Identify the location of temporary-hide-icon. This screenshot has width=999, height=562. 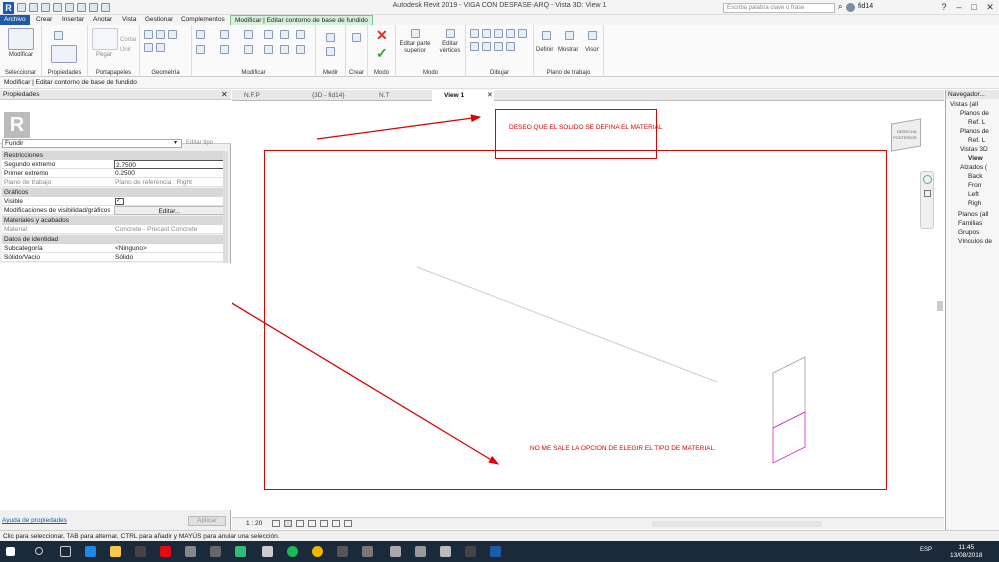
(336, 523).